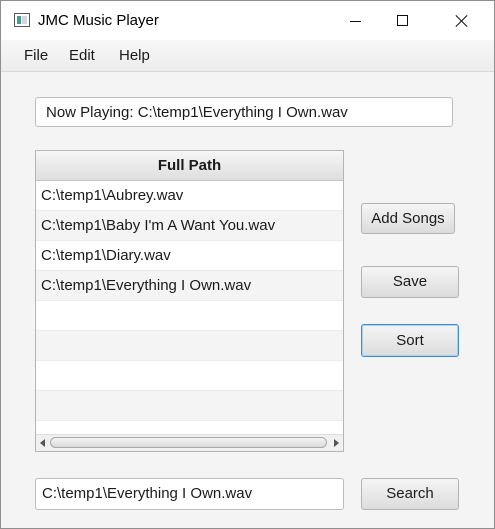 The image size is (495, 529). I want to click on maximize-button, so click(402, 20).